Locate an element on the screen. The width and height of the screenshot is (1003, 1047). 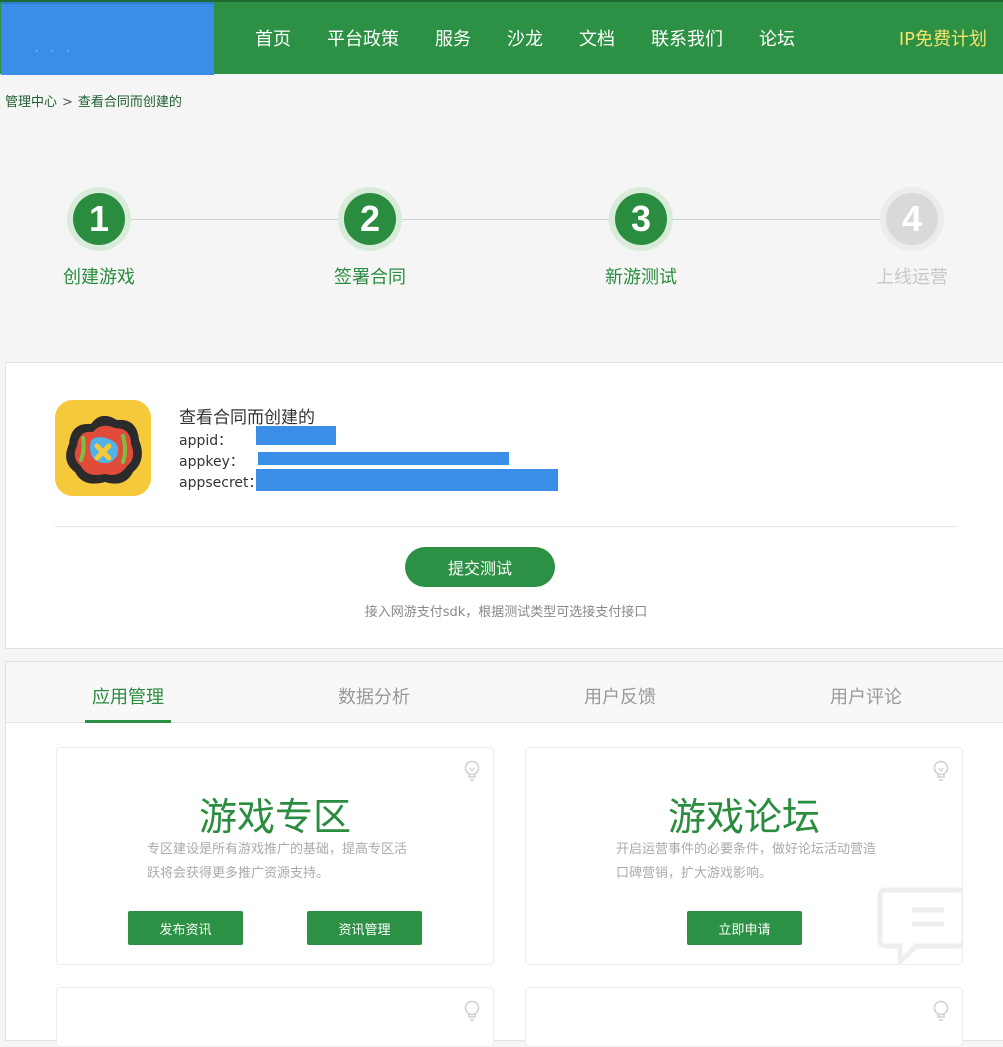
nav-item-policy: 平台政策 is located at coordinates (363, 38).